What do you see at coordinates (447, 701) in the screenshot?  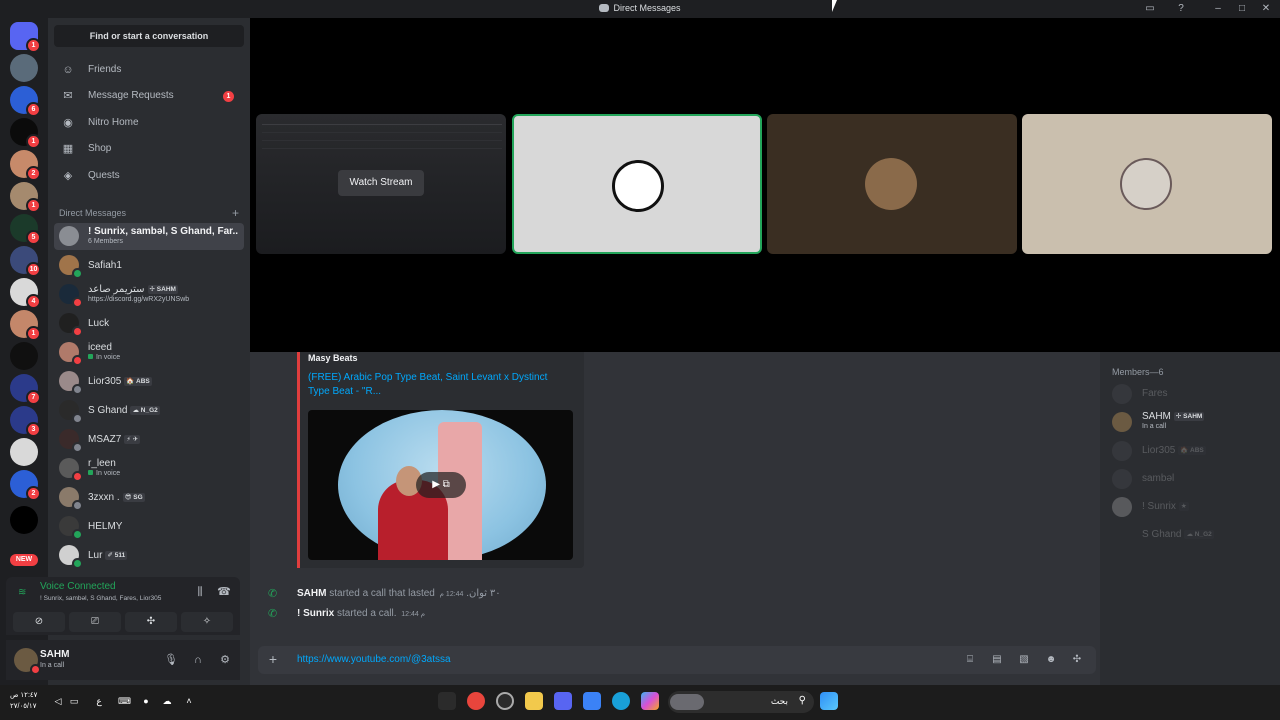 I see `settings-app-icon` at bounding box center [447, 701].